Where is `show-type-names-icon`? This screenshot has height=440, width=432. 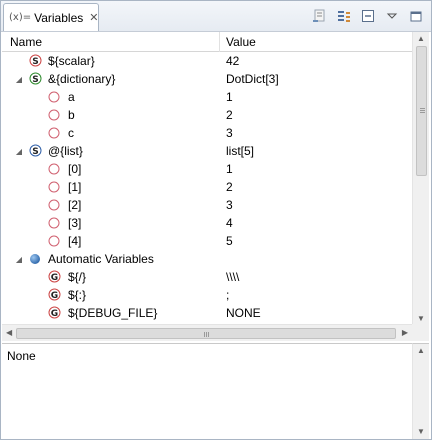 show-type-names-icon is located at coordinates (320, 16).